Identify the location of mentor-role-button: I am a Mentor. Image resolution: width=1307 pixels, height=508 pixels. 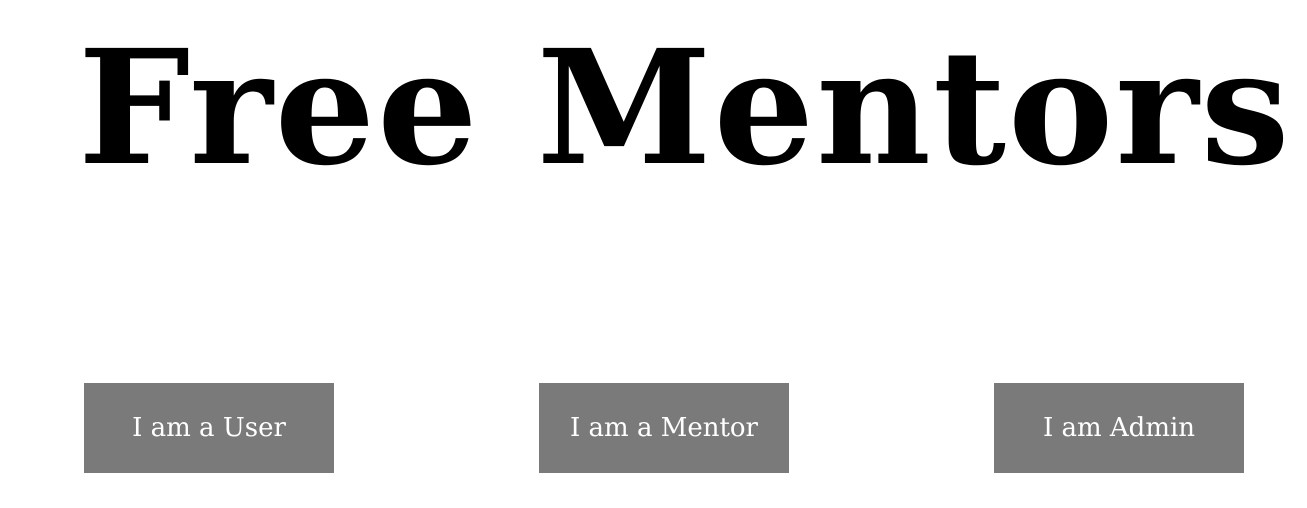
(664, 428).